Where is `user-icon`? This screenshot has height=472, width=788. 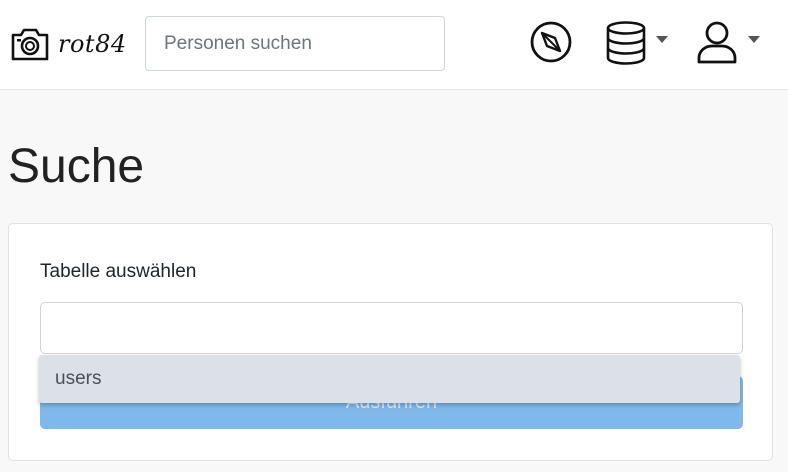
user-icon is located at coordinates (717, 42).